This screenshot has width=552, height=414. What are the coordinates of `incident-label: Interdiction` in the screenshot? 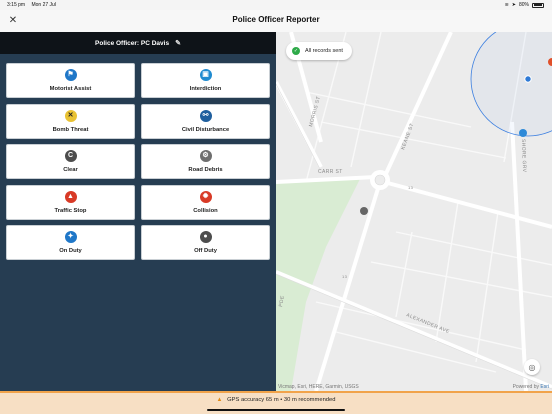 It's located at (205, 89).